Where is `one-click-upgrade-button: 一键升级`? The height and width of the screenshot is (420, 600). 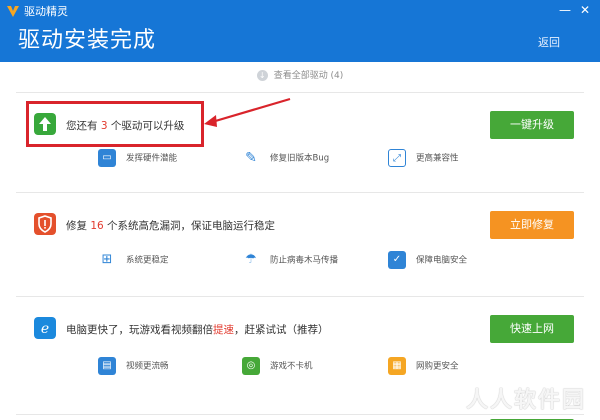 one-click-upgrade-button: 一键升级 is located at coordinates (532, 125).